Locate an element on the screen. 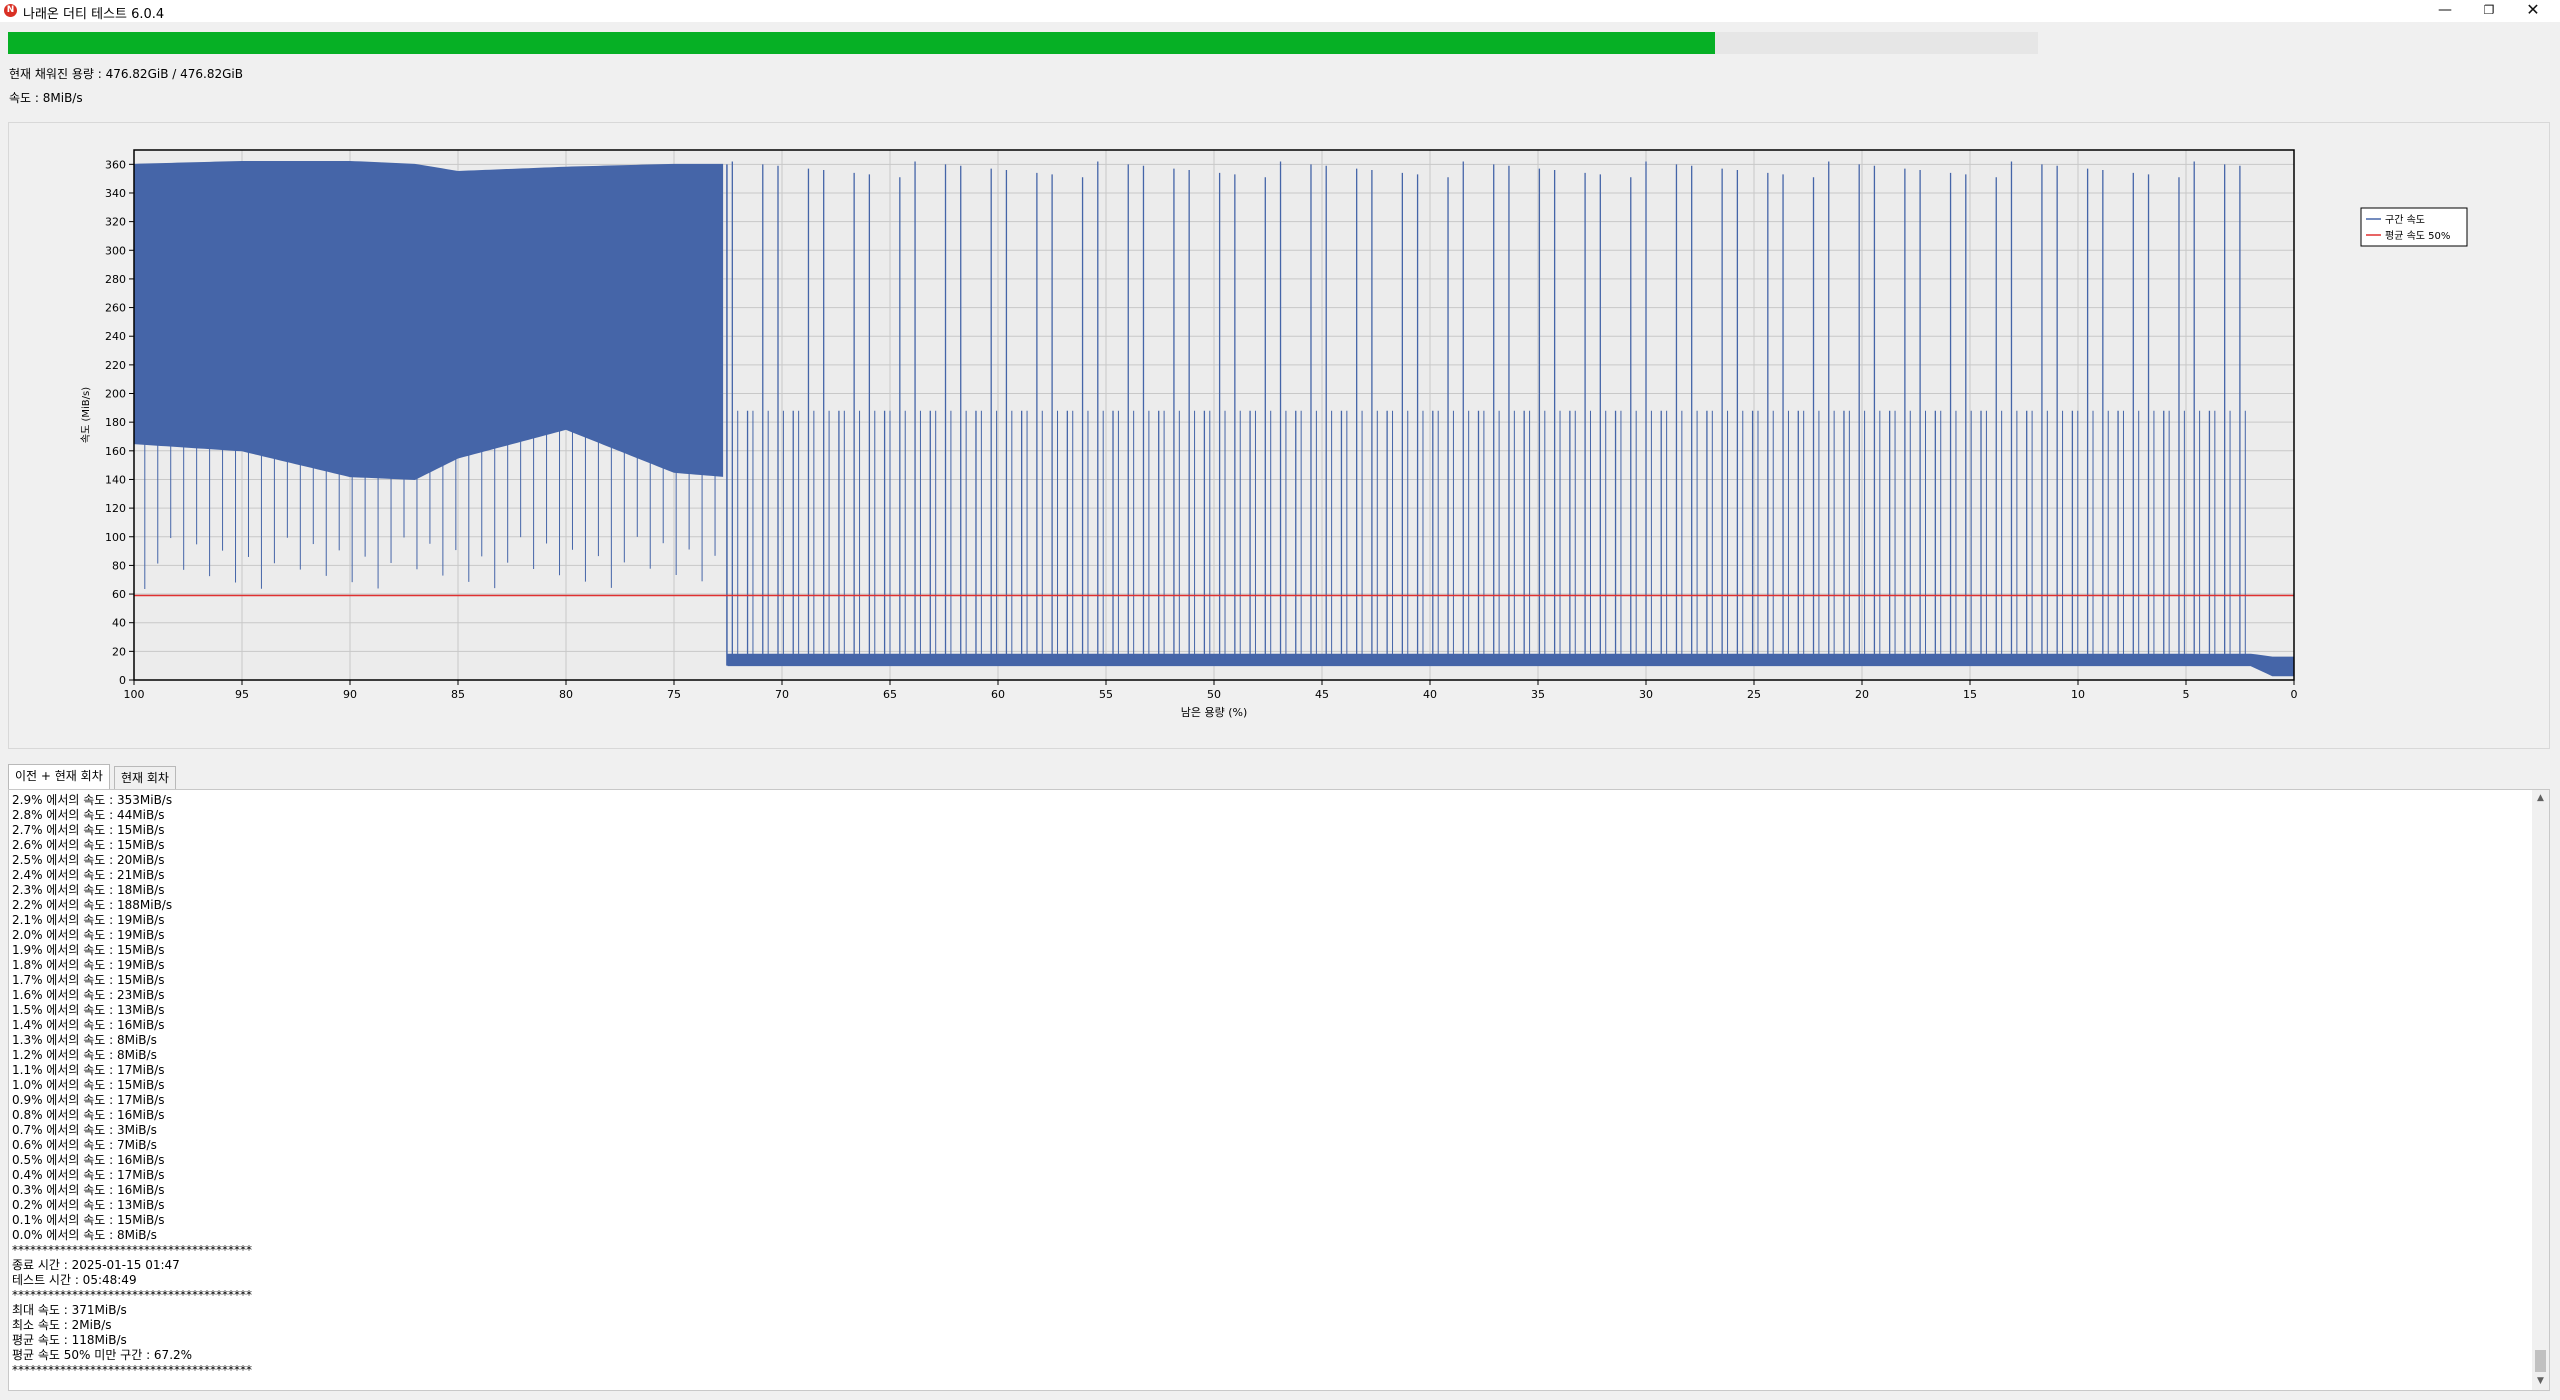 Image resolution: width=2560 pixels, height=1400 pixels. legend-label-average: 평균 속도 50% is located at coordinates (2417, 236).